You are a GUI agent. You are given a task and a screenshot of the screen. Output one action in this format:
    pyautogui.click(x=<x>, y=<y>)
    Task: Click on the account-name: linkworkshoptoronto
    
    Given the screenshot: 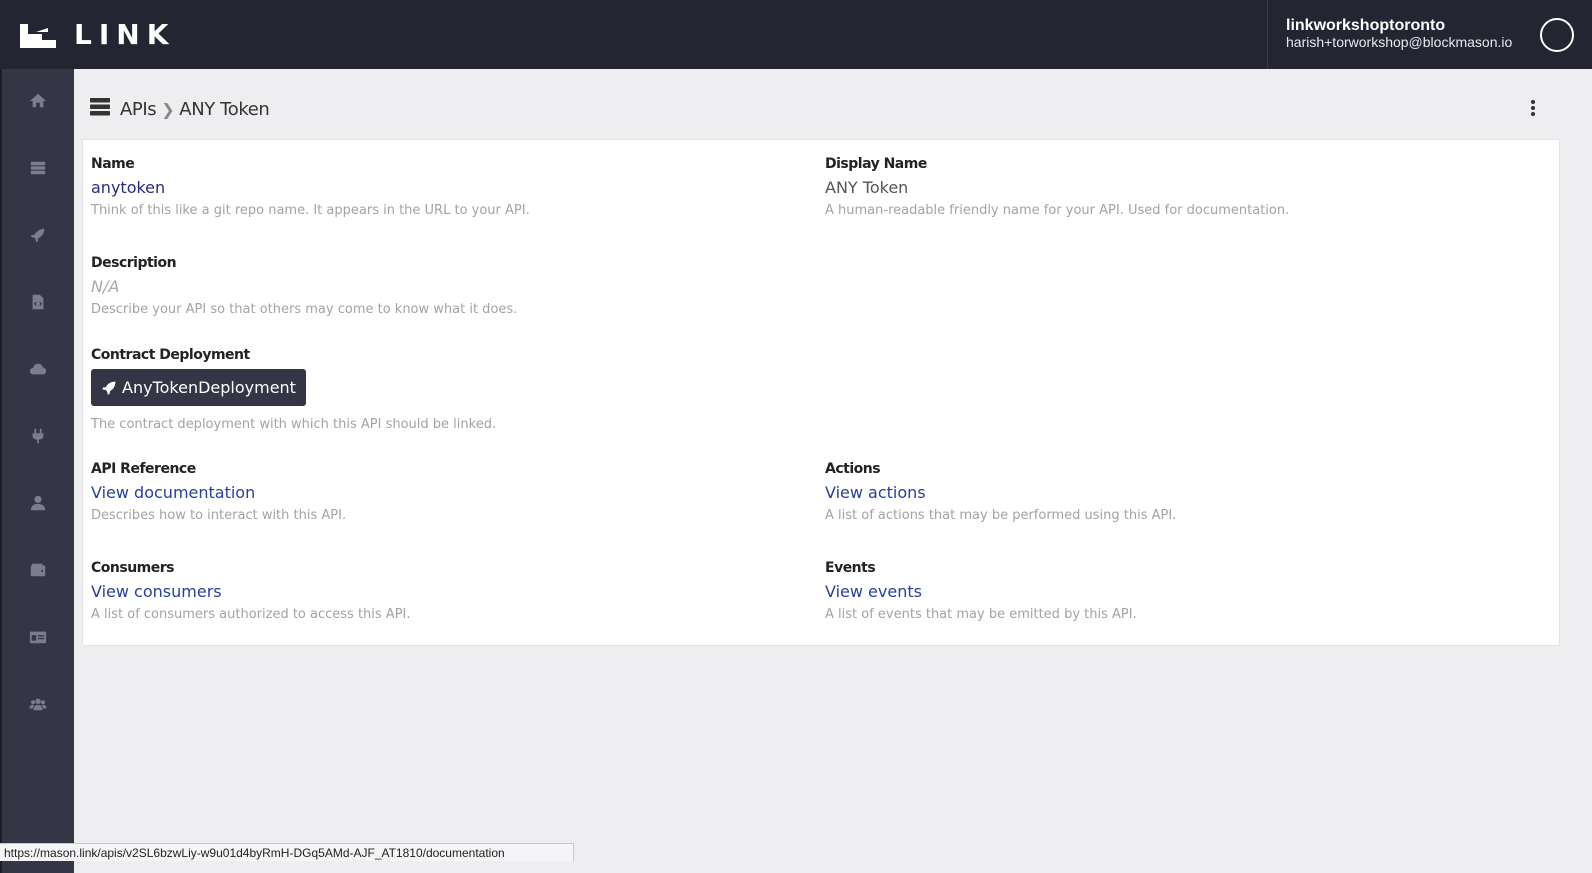 What is the action you would take?
    pyautogui.click(x=1366, y=25)
    